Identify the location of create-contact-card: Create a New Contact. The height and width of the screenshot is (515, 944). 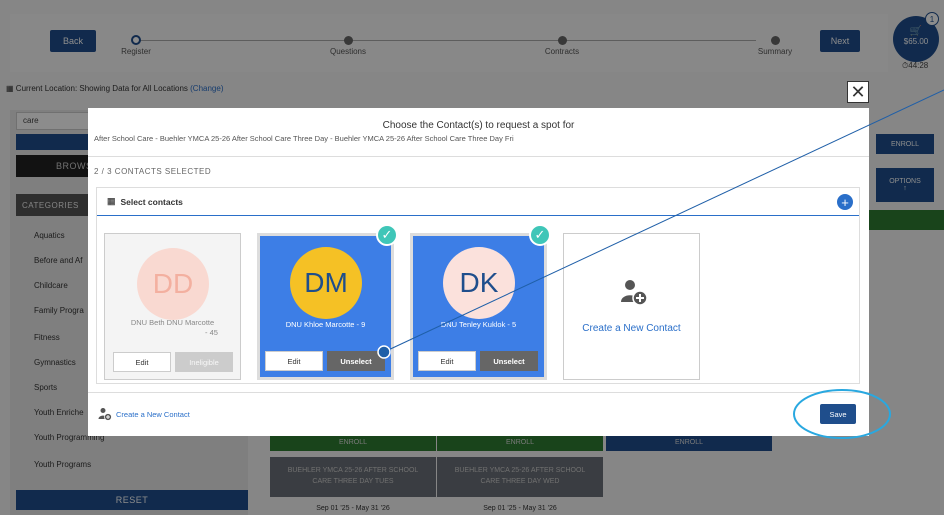
(631, 306).